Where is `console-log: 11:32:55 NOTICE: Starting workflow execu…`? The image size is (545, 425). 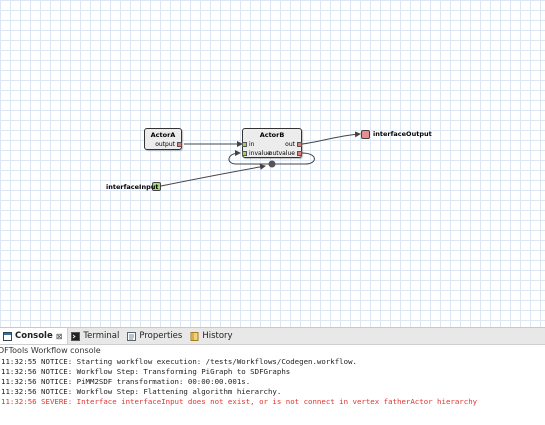
console-log: 11:32:55 NOTICE: Starting workflow execu… is located at coordinates (272, 382).